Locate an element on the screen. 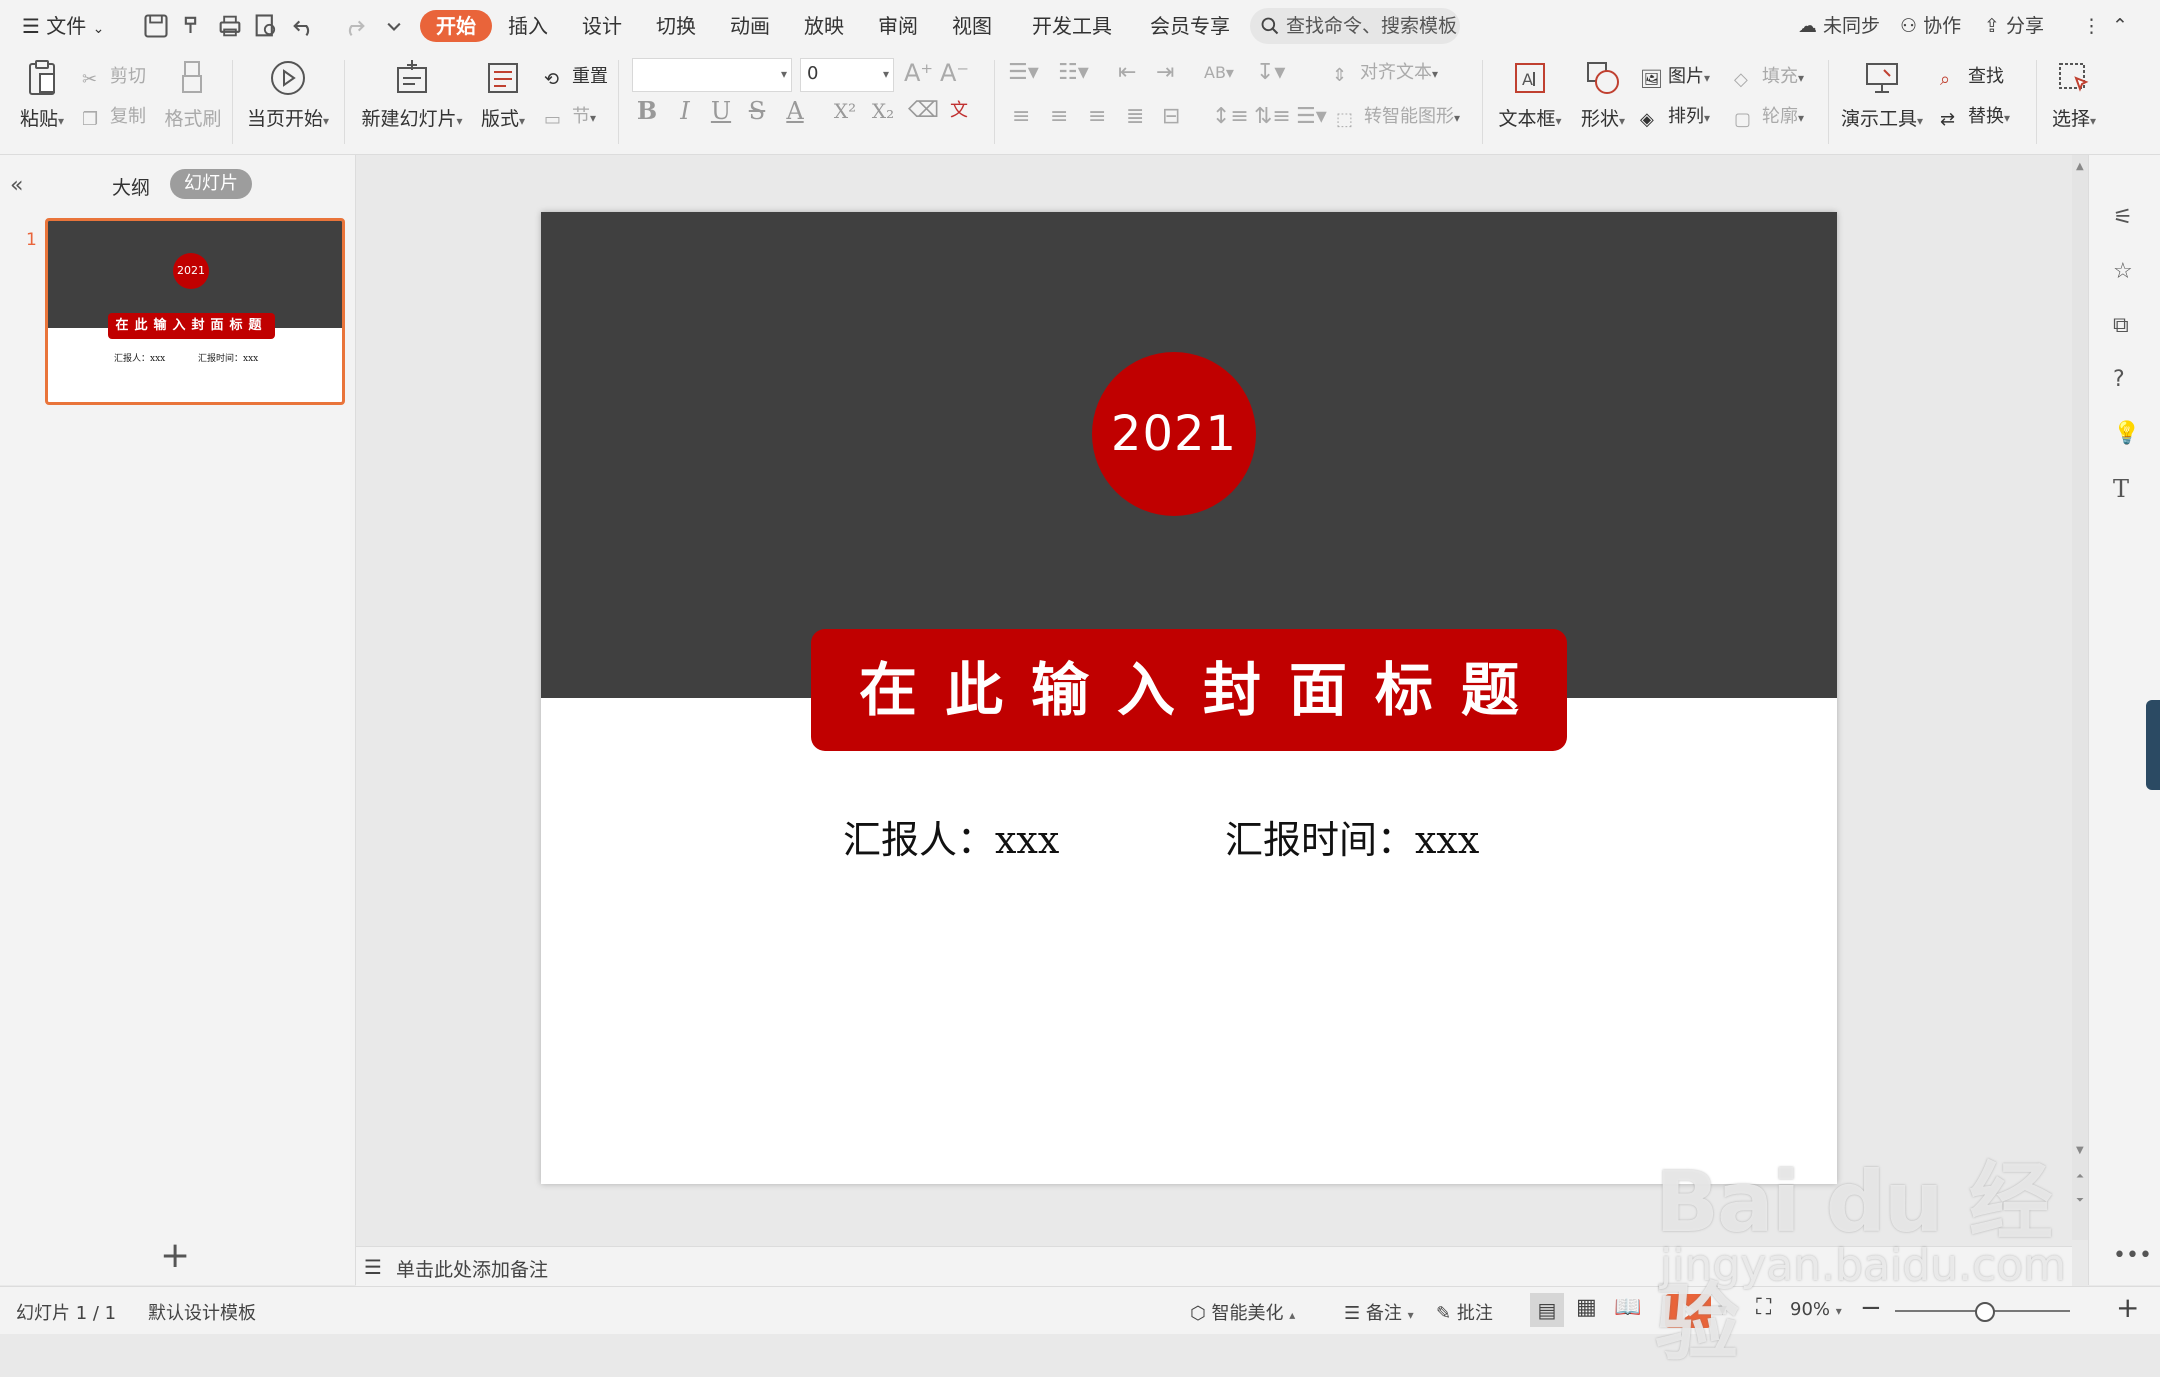 This screenshot has width=2160, height=1377. justify-icon: ≣ is located at coordinates (1135, 117).